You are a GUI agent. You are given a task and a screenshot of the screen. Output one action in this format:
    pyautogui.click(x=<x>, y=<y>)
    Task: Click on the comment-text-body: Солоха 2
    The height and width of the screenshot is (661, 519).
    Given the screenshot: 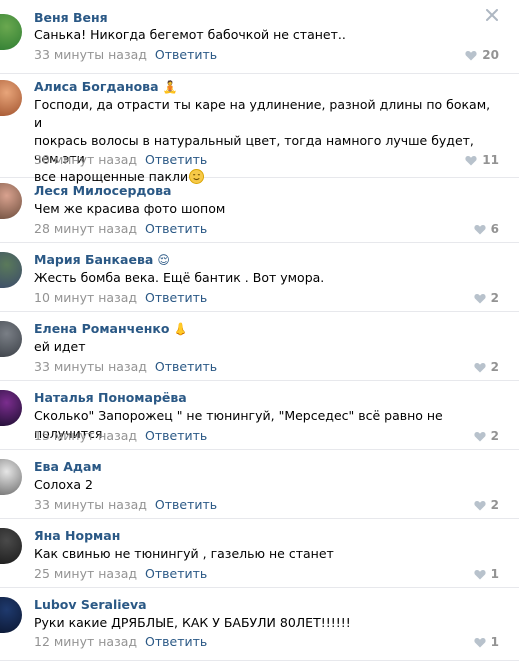 What is the action you would take?
    pyautogui.click(x=63, y=484)
    